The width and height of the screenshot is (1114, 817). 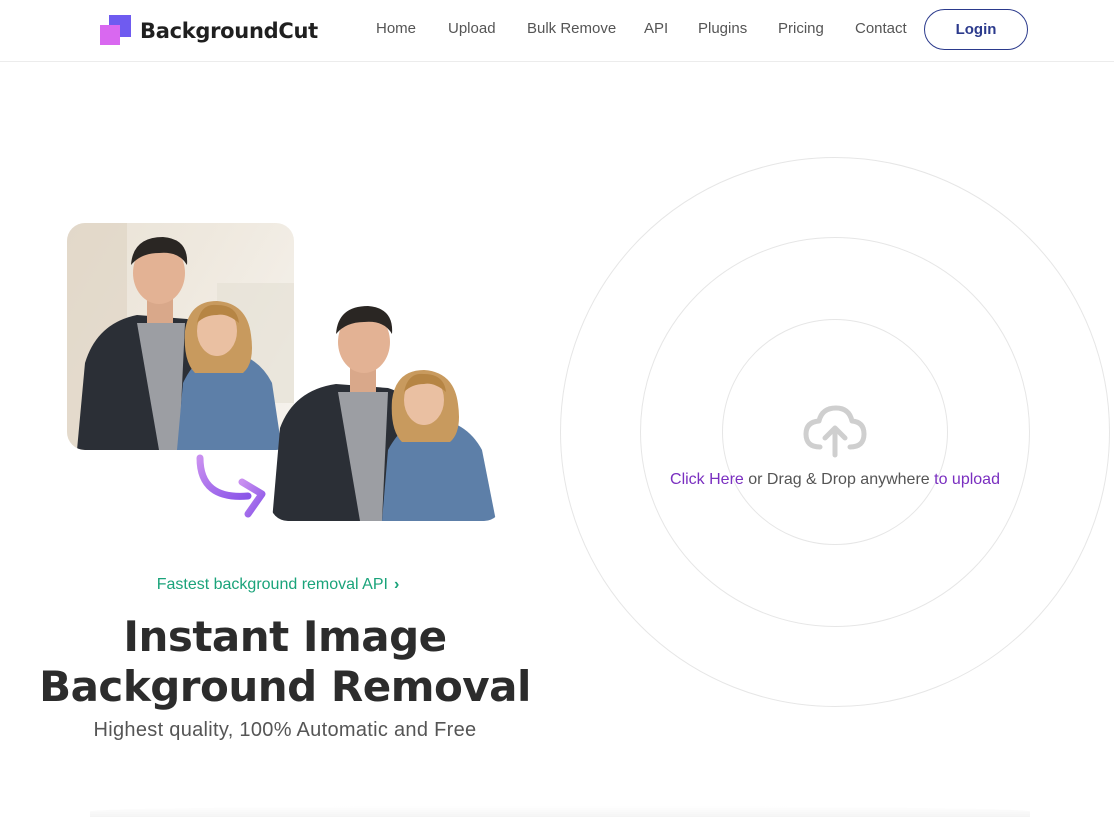 I want to click on page-subtitle: Highest quality, 100% Automatic and Free, so click(x=285, y=730).